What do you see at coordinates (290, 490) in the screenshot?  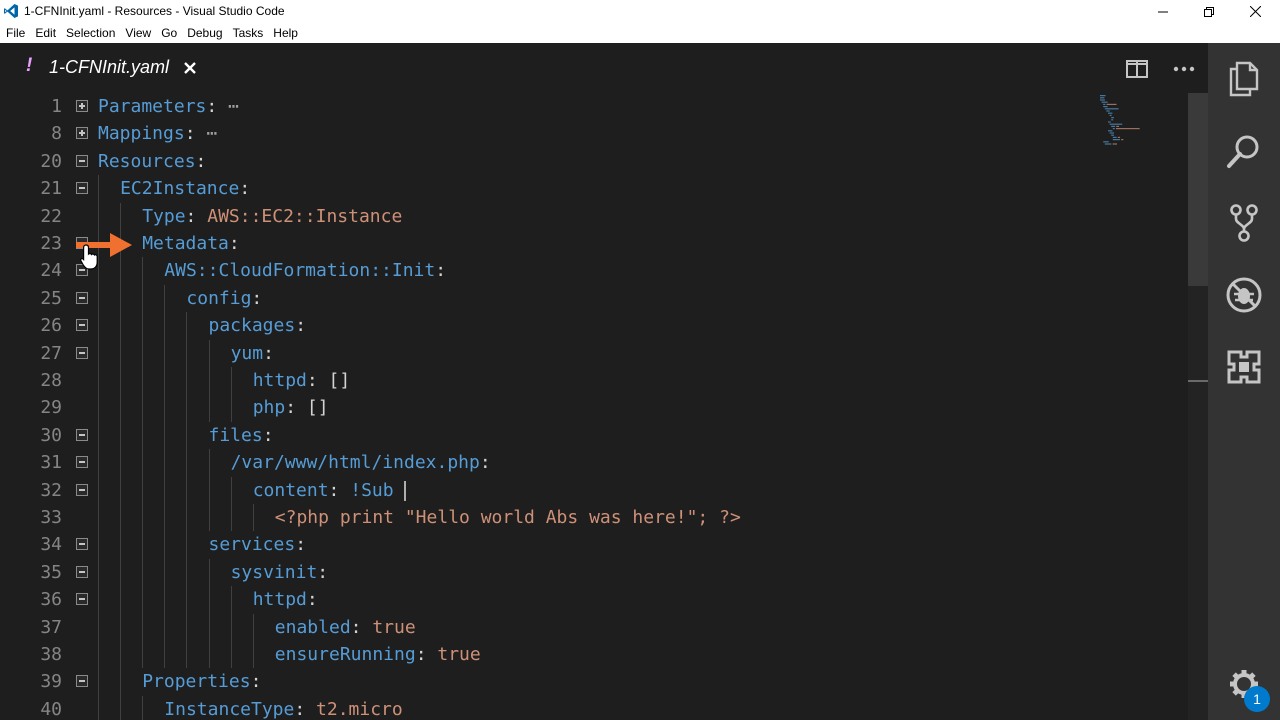 I see `yaml-key: content` at bounding box center [290, 490].